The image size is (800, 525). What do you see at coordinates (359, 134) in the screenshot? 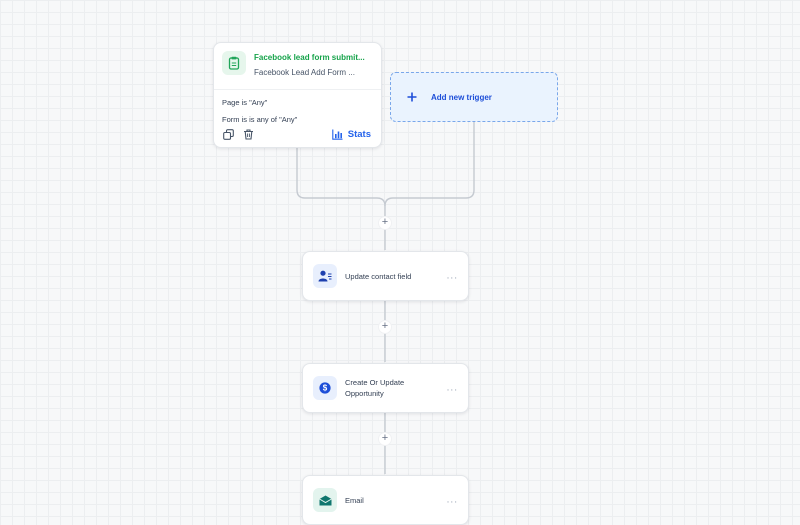
I see `stats-label: Stats` at bounding box center [359, 134].